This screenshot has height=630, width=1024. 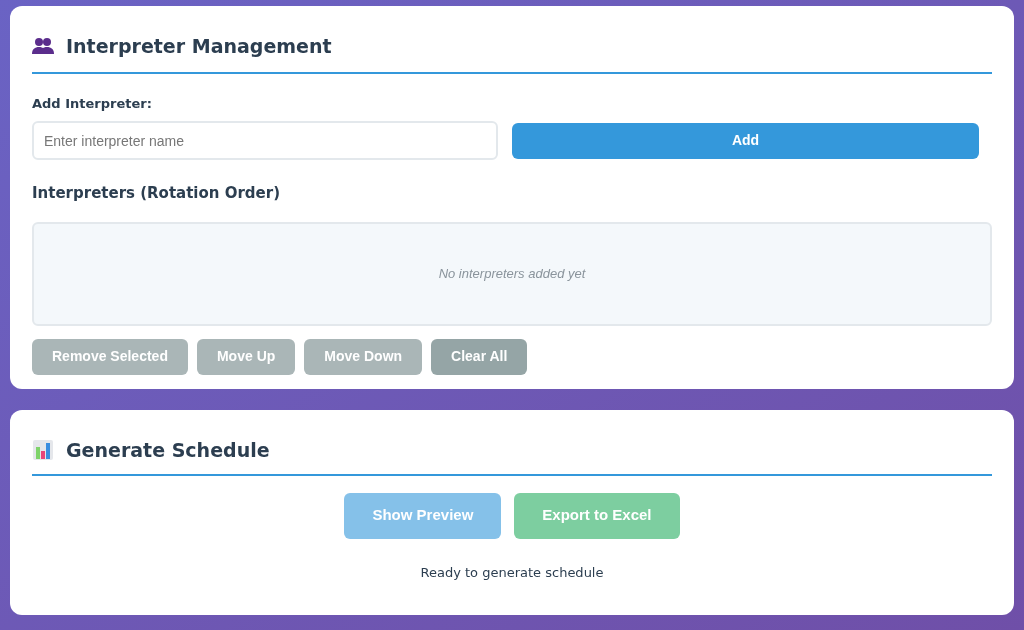 I want to click on add-button: Add, so click(x=745, y=140).